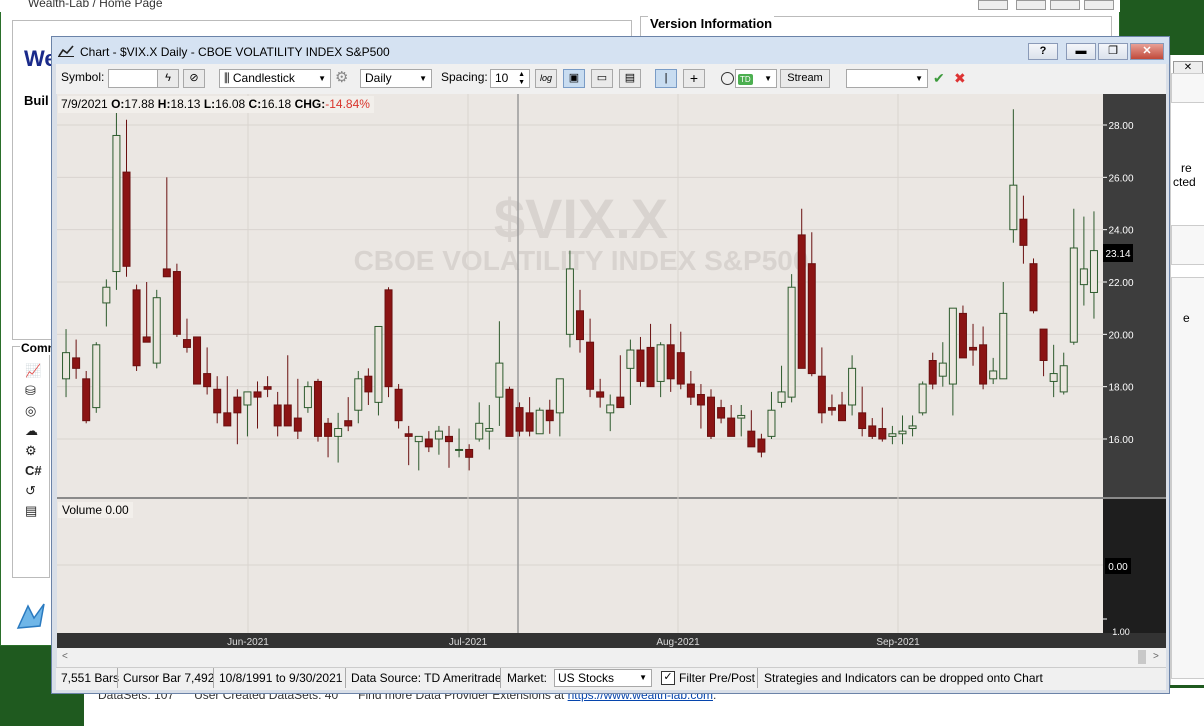 The image size is (1204, 726). Describe the element at coordinates (33, 511) in the screenshot. I see `document-icon: ▤` at that location.